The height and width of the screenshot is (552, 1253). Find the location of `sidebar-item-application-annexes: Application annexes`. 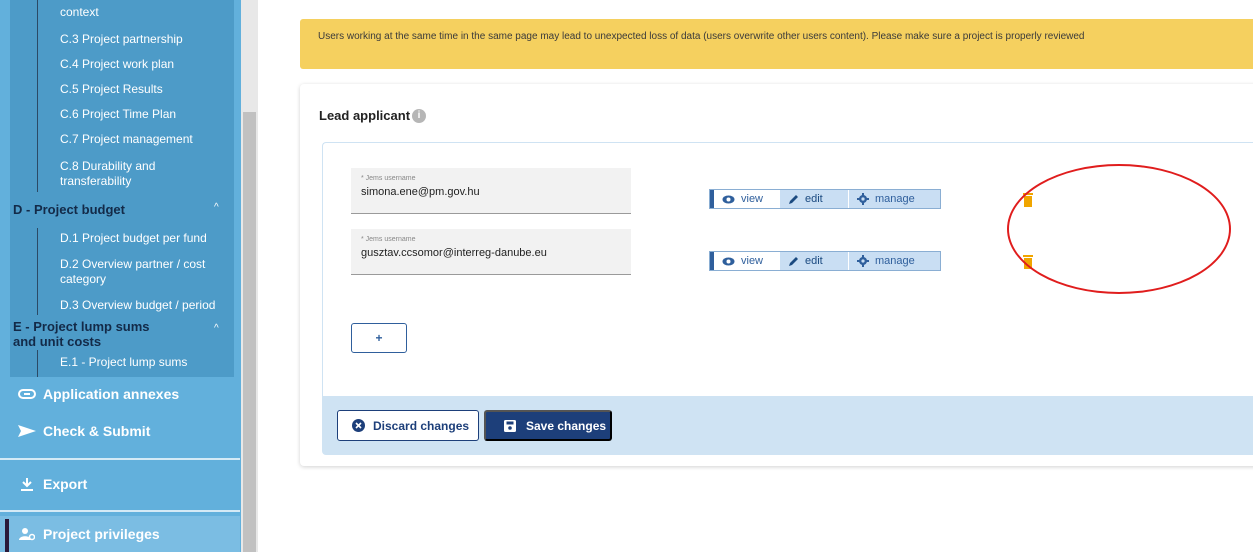

sidebar-item-application-annexes: Application annexes is located at coordinates (120, 394).